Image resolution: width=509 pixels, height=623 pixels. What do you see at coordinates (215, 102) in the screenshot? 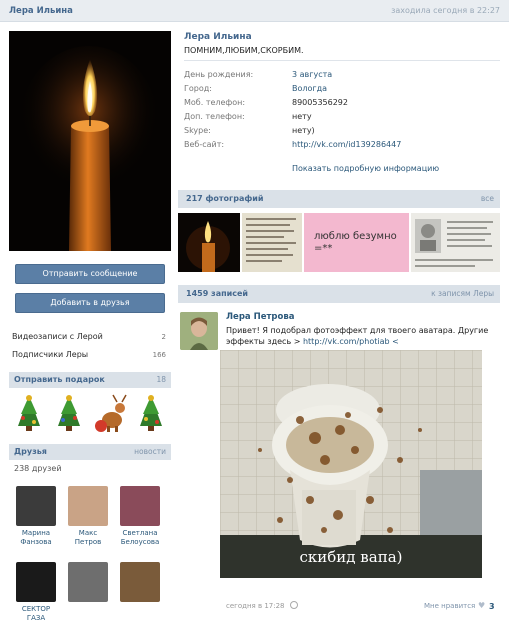
I see `info-key: Моб. телефон:` at bounding box center [215, 102].